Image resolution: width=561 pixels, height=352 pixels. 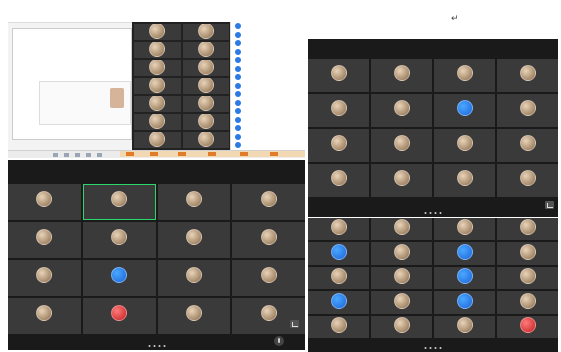 I want to click on window-title-bar, so click(x=156, y=15).